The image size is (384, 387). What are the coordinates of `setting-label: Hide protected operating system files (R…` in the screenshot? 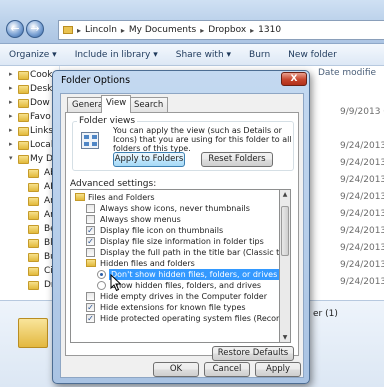 It's located at (189, 318).